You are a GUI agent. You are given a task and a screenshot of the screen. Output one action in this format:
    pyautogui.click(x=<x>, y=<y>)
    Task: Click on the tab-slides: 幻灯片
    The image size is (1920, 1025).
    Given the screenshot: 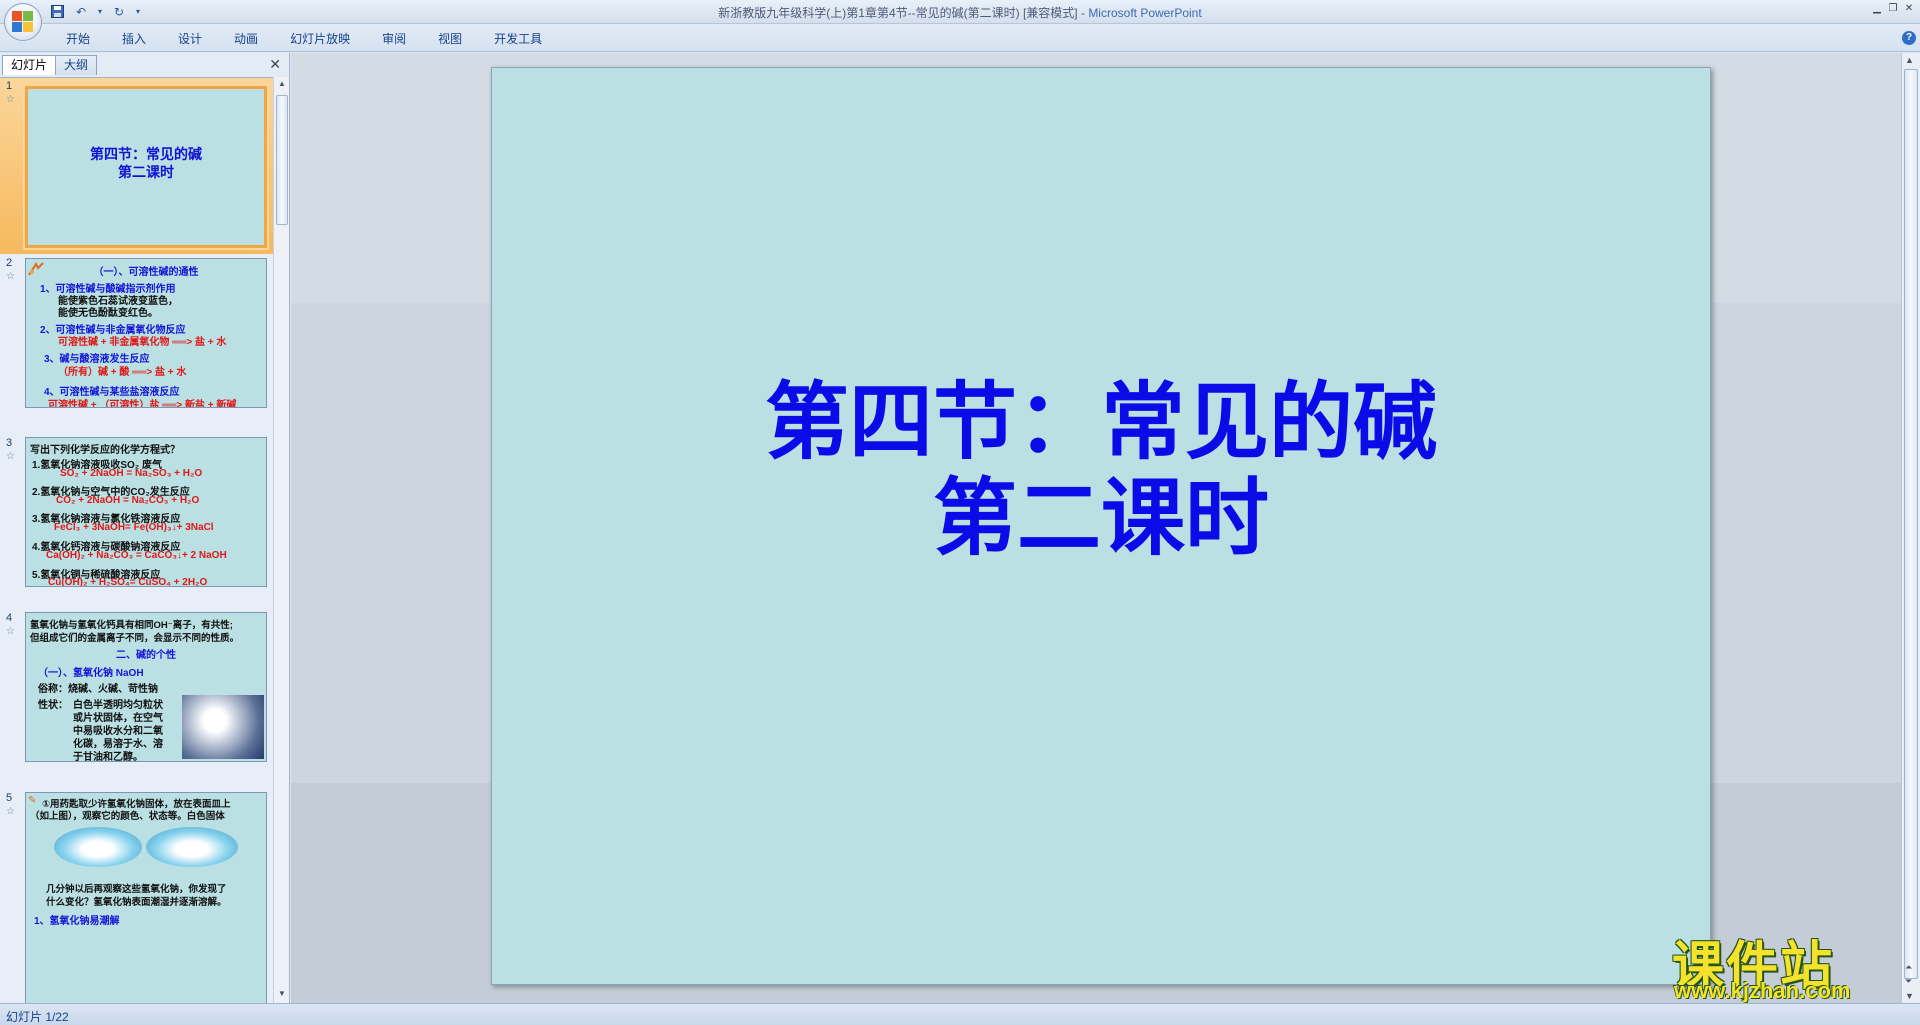 What is the action you would take?
    pyautogui.click(x=29, y=65)
    